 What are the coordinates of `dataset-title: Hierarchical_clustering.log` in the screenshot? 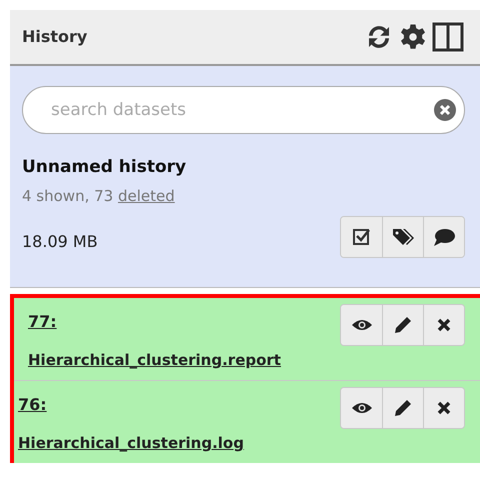 It's located at (131, 443).